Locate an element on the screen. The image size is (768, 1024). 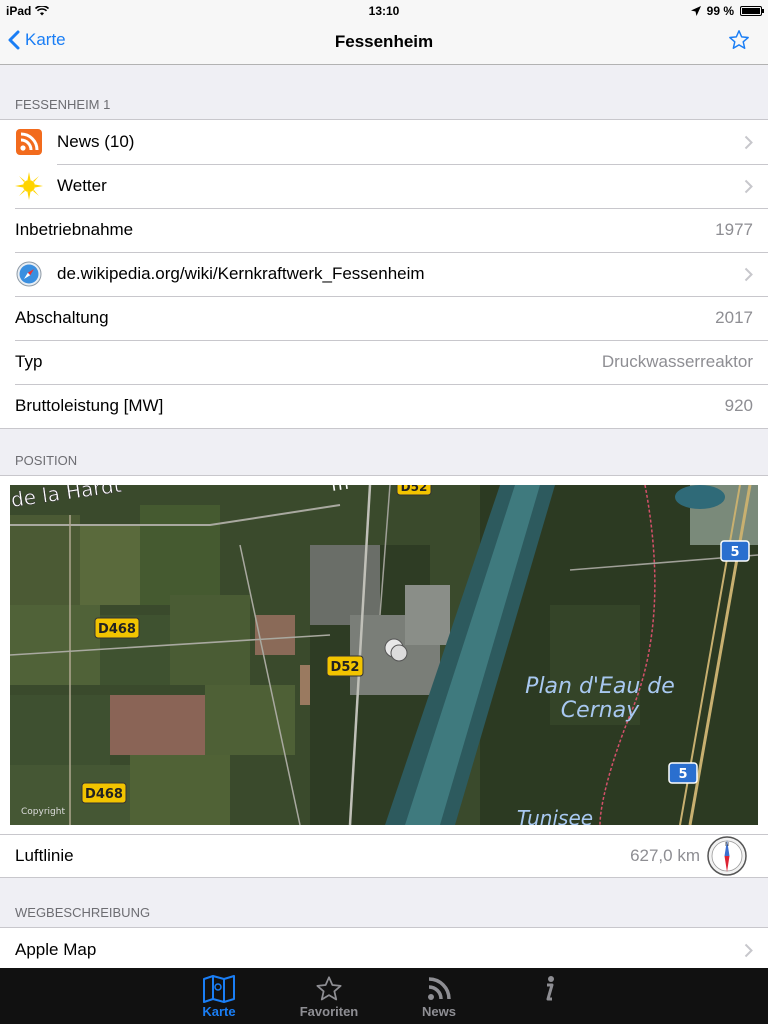
road-shield-d468-b: D468 is located at coordinates (104, 793).